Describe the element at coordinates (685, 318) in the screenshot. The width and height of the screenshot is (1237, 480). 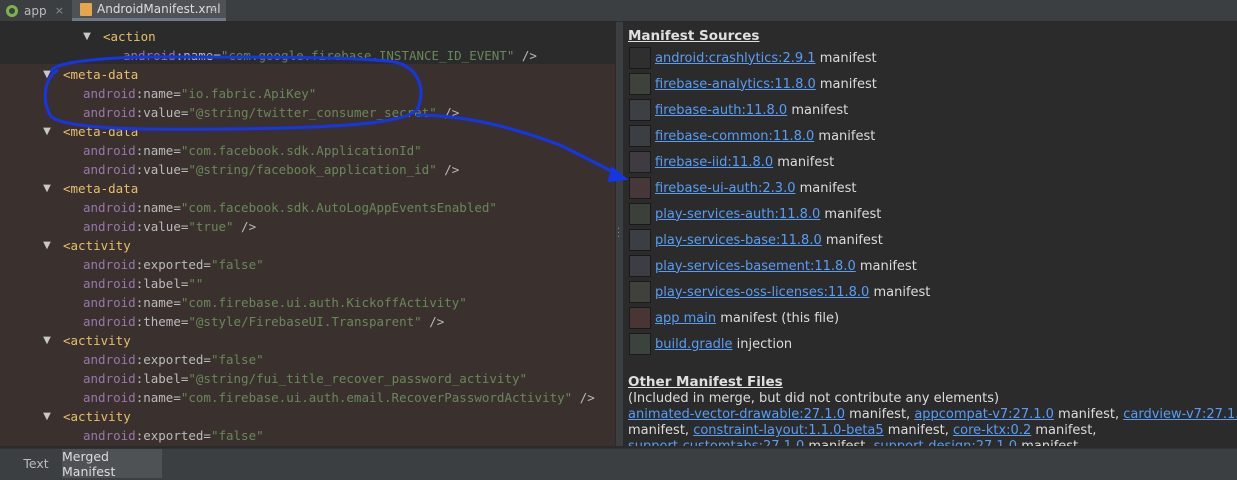
I see `manifest-source-link: app main` at that location.